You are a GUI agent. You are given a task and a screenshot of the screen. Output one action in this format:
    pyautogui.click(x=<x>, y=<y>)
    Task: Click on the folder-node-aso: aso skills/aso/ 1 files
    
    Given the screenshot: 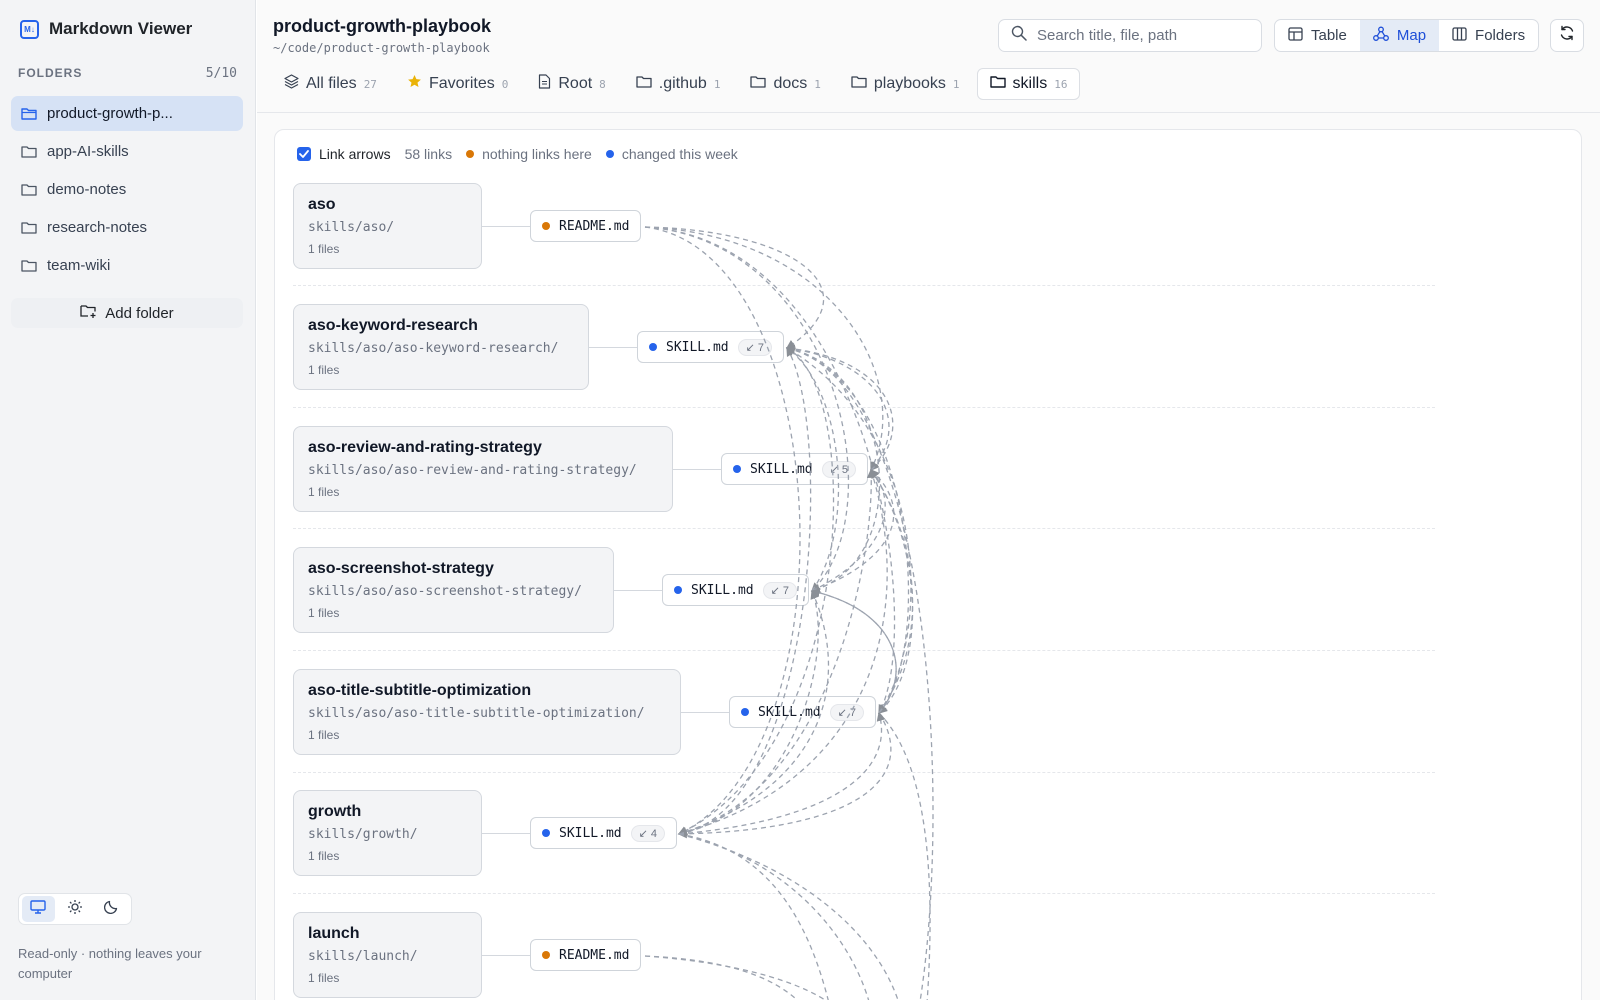 What is the action you would take?
    pyautogui.click(x=387, y=226)
    